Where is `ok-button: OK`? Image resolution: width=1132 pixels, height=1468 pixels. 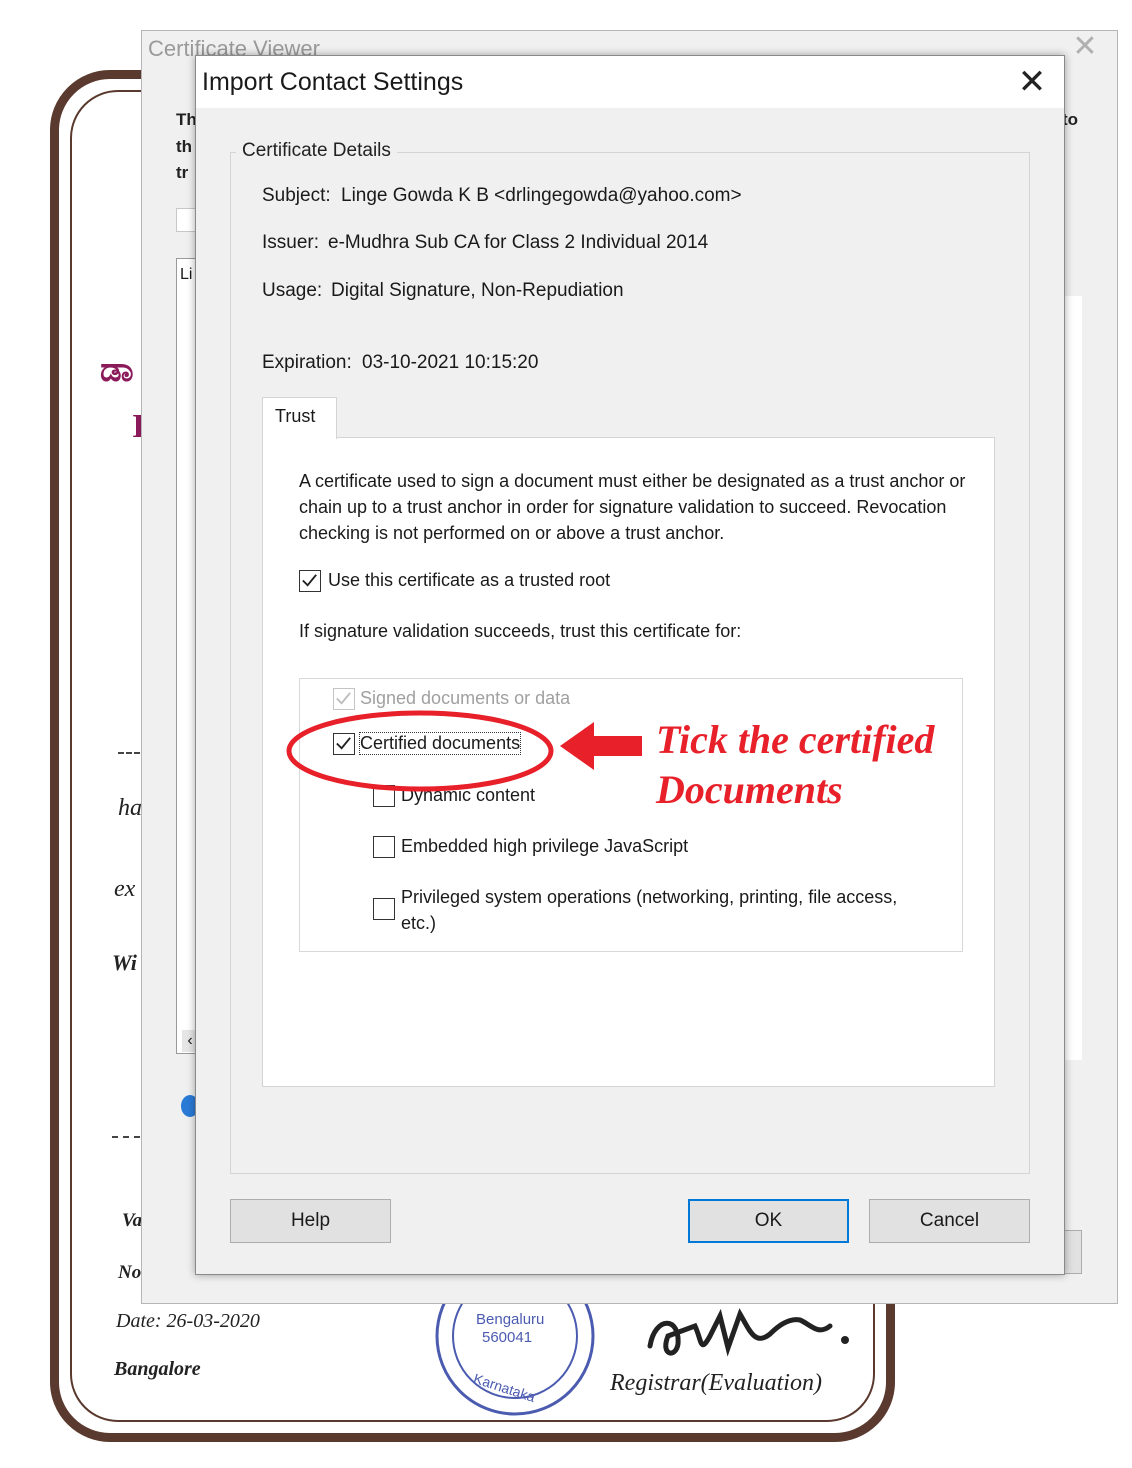
ok-button: OK is located at coordinates (768, 1221).